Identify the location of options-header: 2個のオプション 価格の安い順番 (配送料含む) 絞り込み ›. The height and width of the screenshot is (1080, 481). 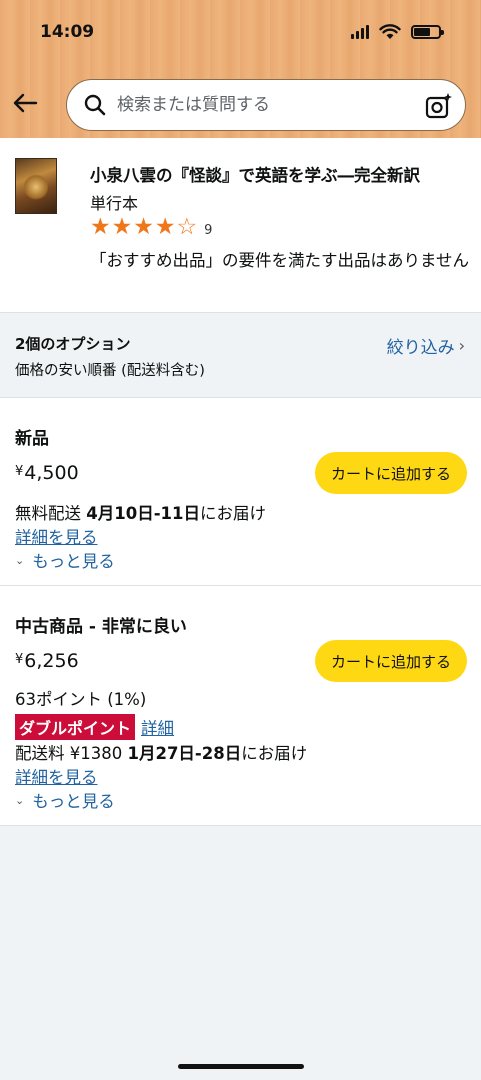
(240, 355).